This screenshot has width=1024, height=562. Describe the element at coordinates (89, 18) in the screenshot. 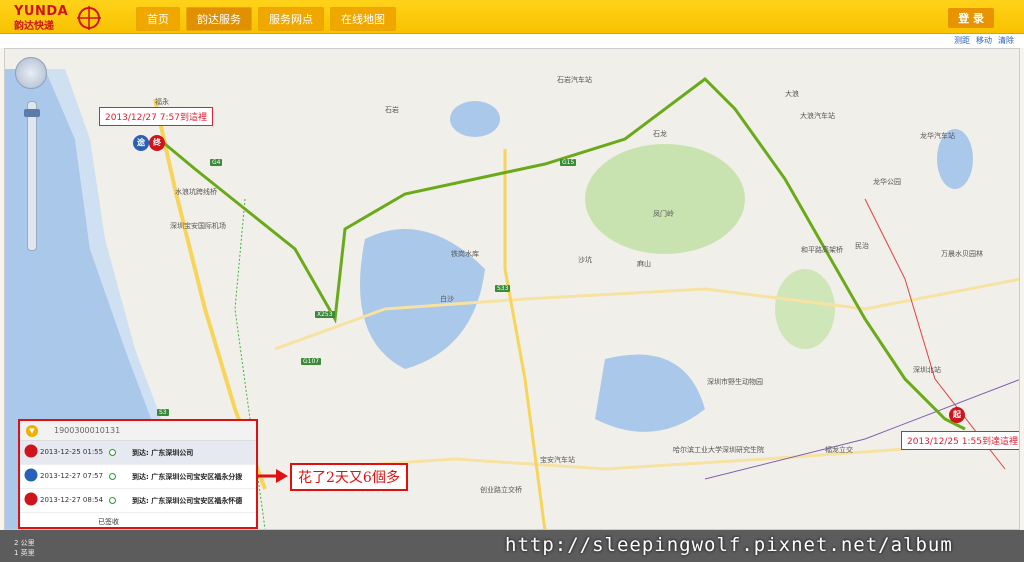

I see `logo-compass-icon` at that location.